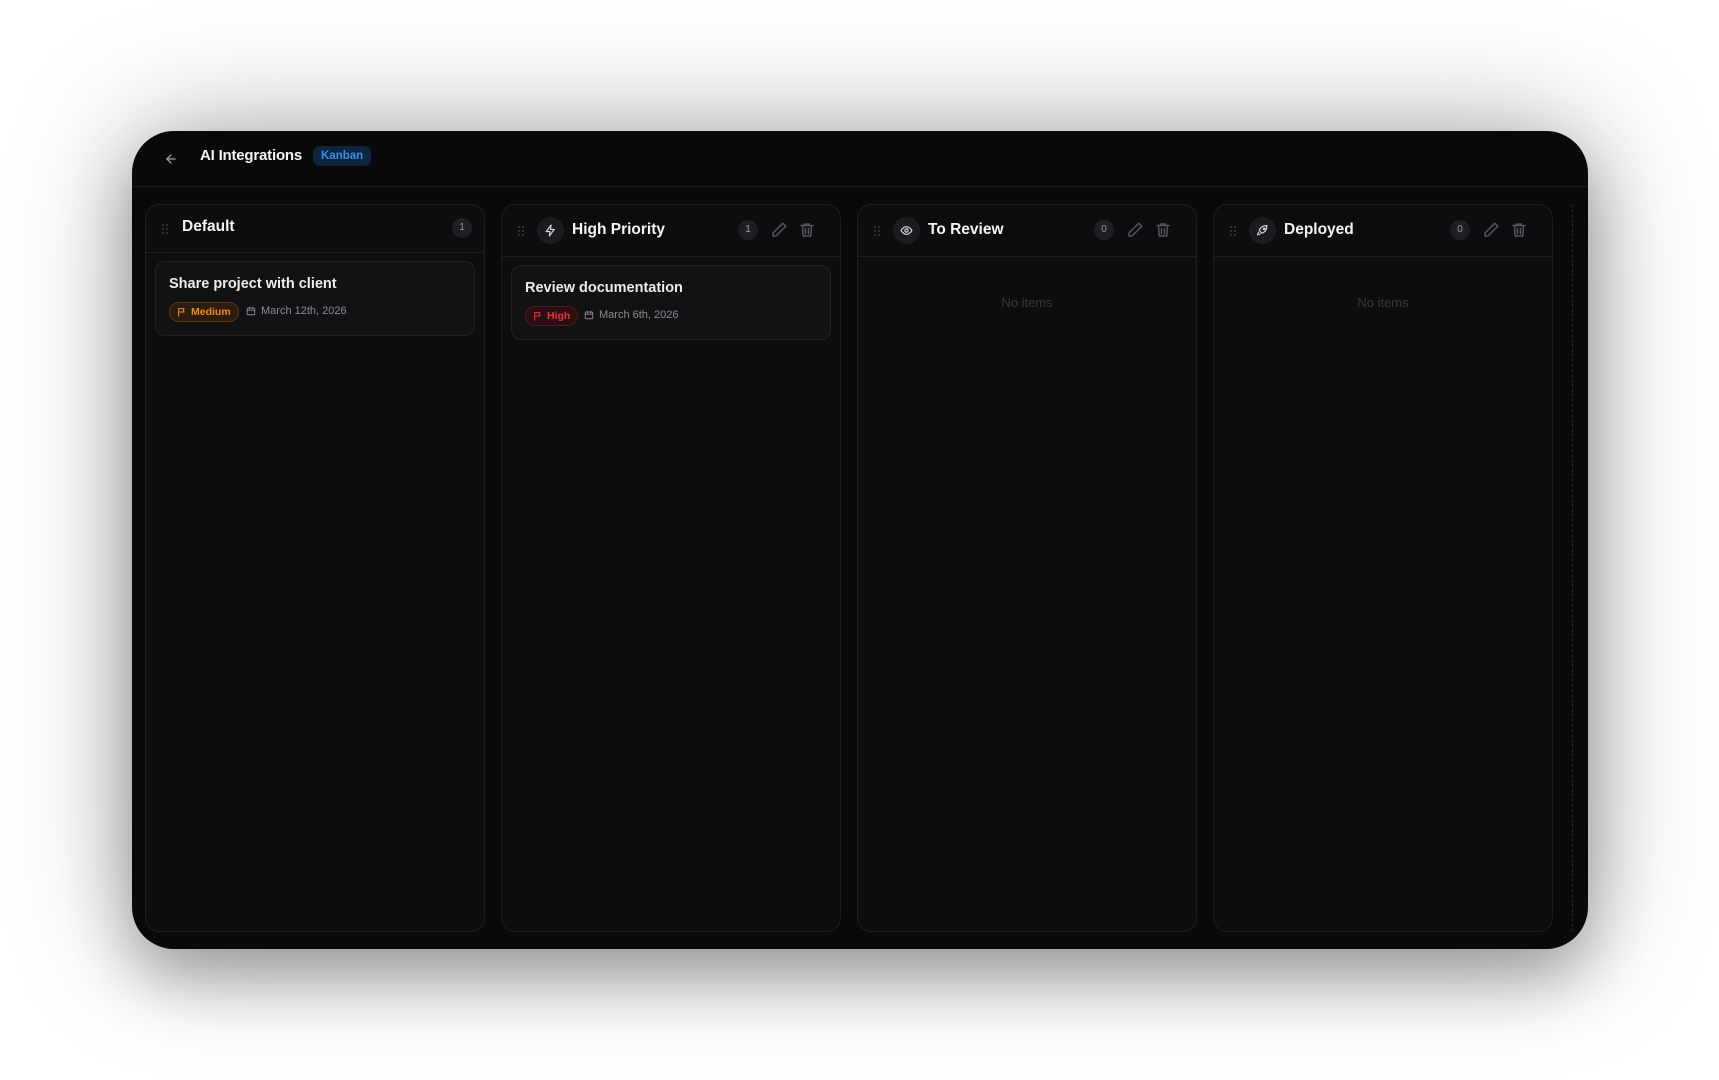 The height and width of the screenshot is (1080, 1719). I want to click on priority-label: High, so click(559, 316).